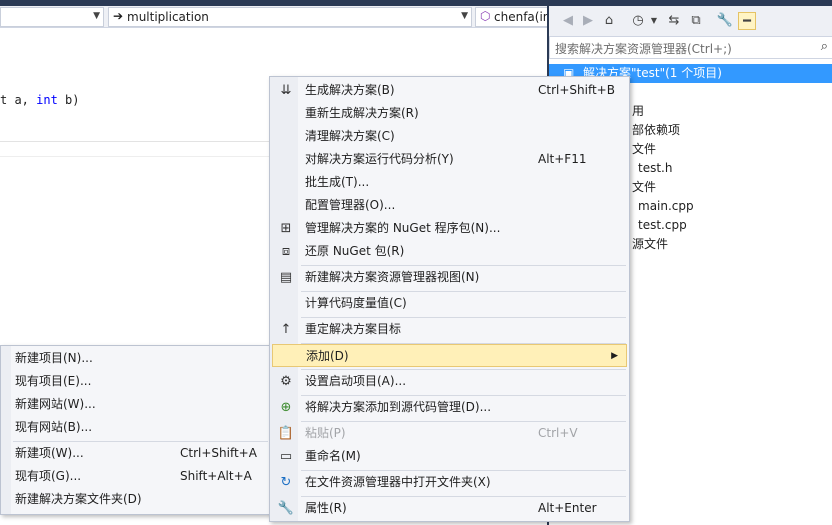 The image size is (832, 525). Describe the element at coordinates (286, 90) in the screenshot. I see `build-solution-icon: ⇊` at that location.